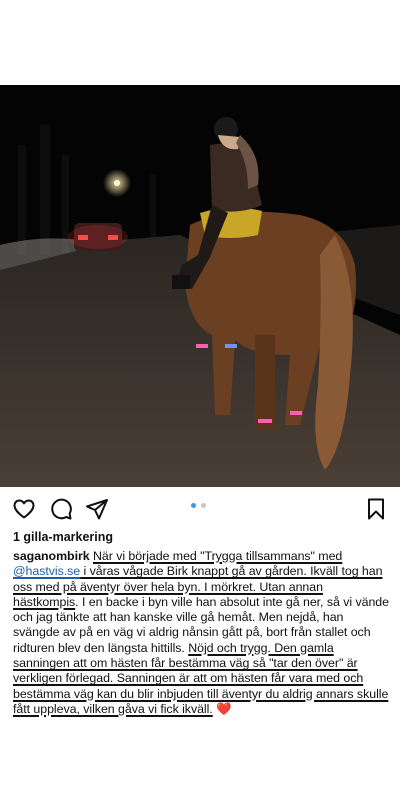 This screenshot has height=800, width=400. I want to click on mention-link: @hastvis.se, so click(46, 571).